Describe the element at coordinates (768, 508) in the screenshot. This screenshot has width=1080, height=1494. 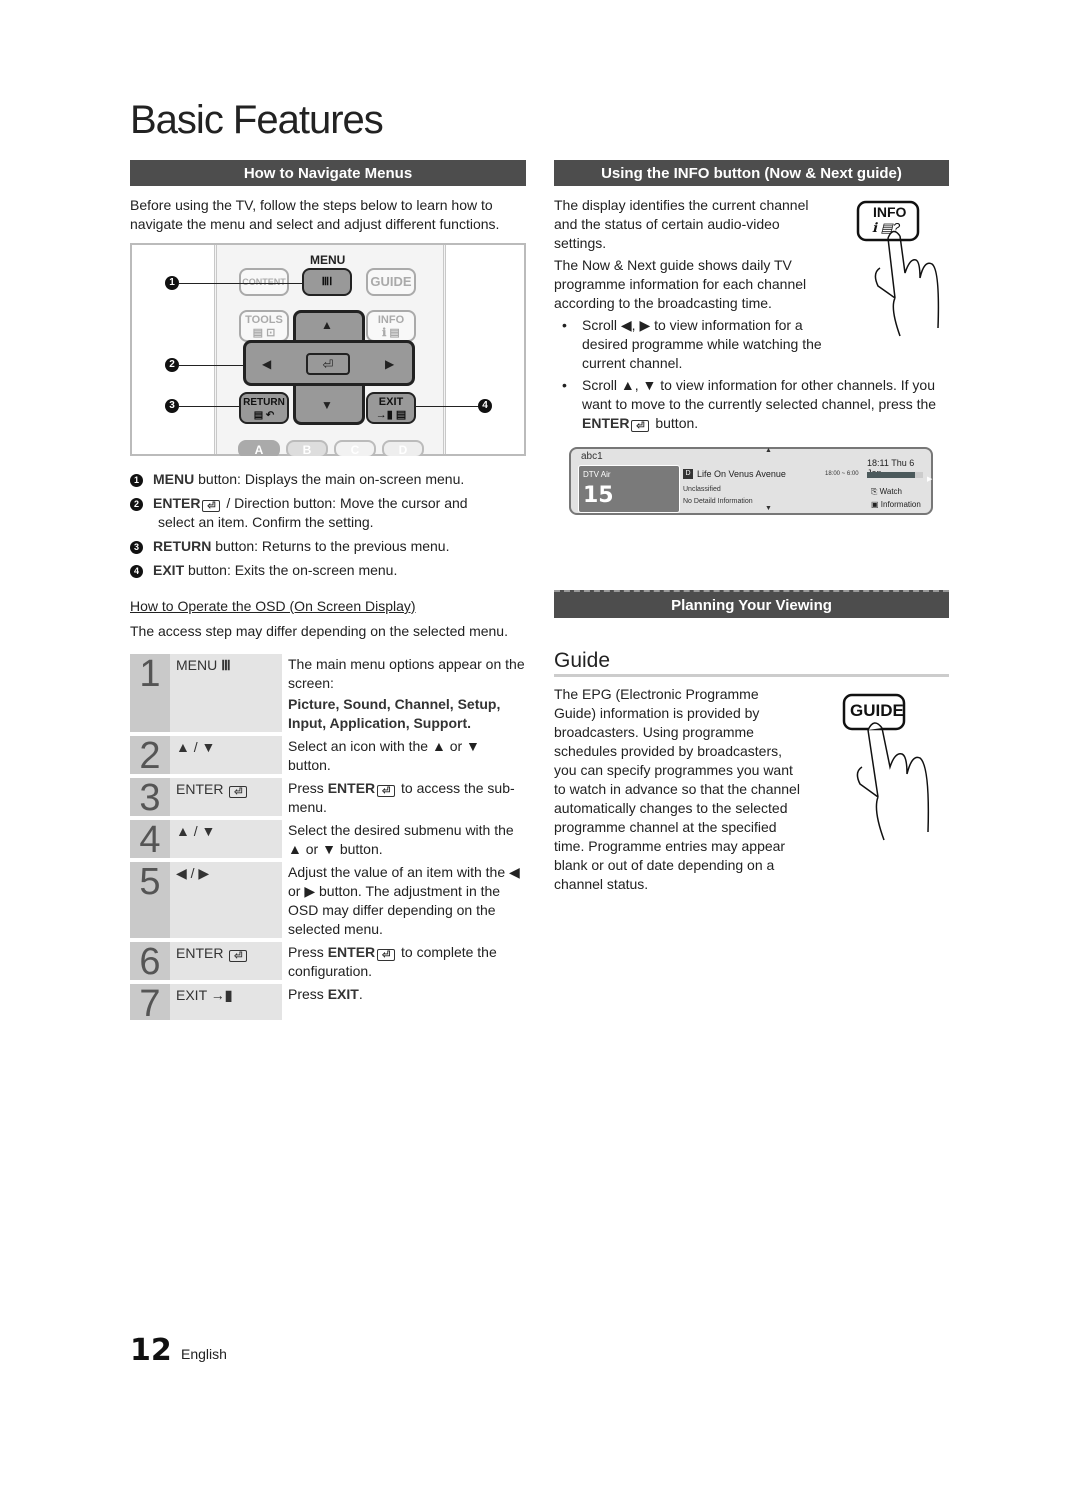
I see `osd-scroll-down-icon: ▼` at that location.